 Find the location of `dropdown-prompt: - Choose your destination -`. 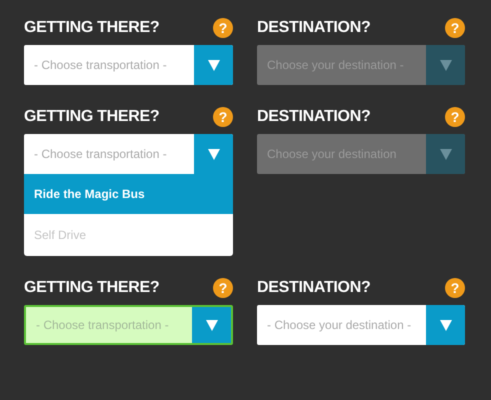

dropdown-prompt: - Choose your destination - is located at coordinates (339, 325).